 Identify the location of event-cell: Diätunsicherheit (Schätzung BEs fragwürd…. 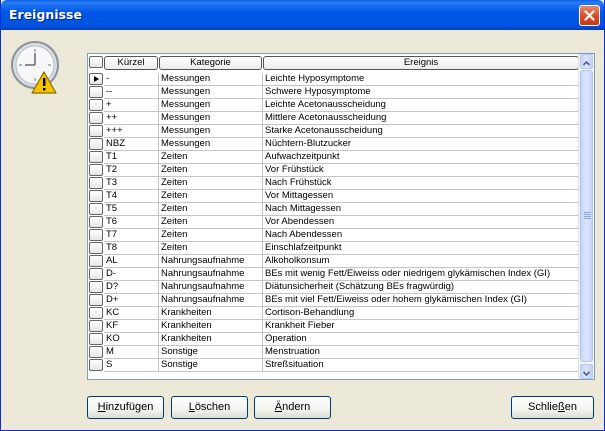
(421, 287).